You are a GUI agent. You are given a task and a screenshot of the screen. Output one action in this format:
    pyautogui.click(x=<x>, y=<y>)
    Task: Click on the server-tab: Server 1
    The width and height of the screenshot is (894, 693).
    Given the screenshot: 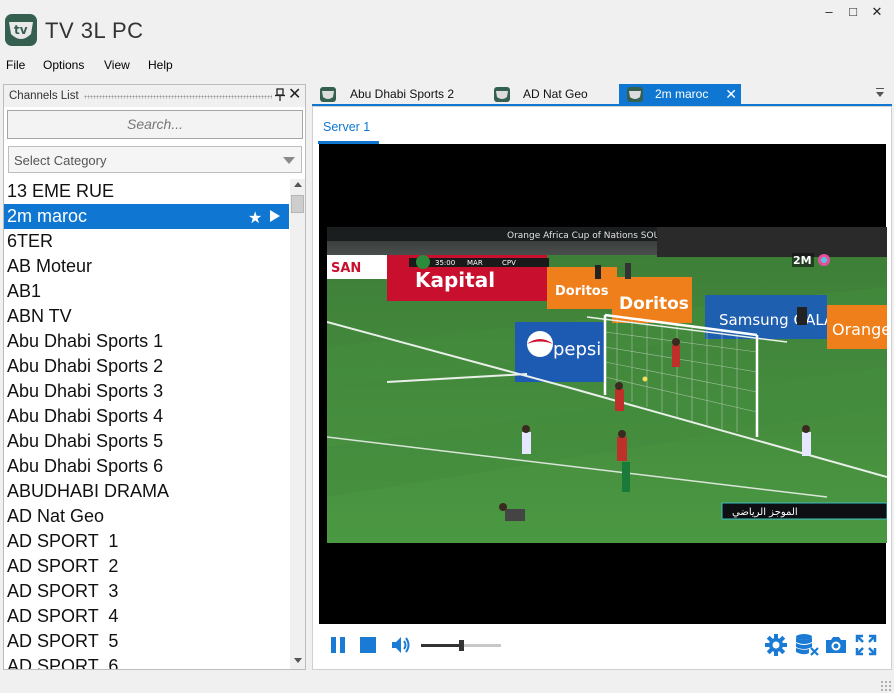 What is the action you would take?
    pyautogui.click(x=346, y=127)
    